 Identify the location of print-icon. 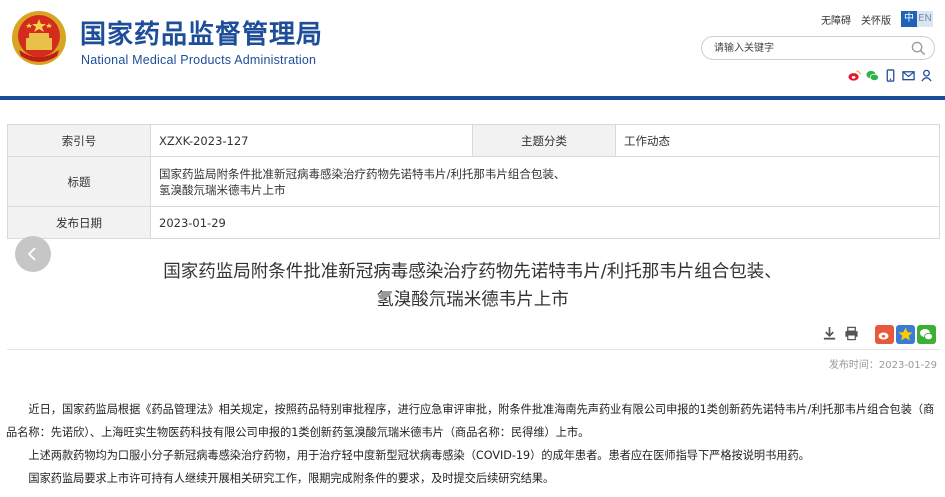
(851, 333).